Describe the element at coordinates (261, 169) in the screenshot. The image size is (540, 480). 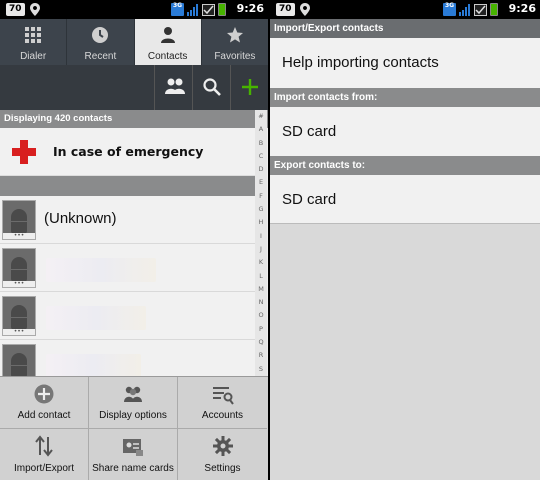
I see `alpha-index-letter: D` at that location.